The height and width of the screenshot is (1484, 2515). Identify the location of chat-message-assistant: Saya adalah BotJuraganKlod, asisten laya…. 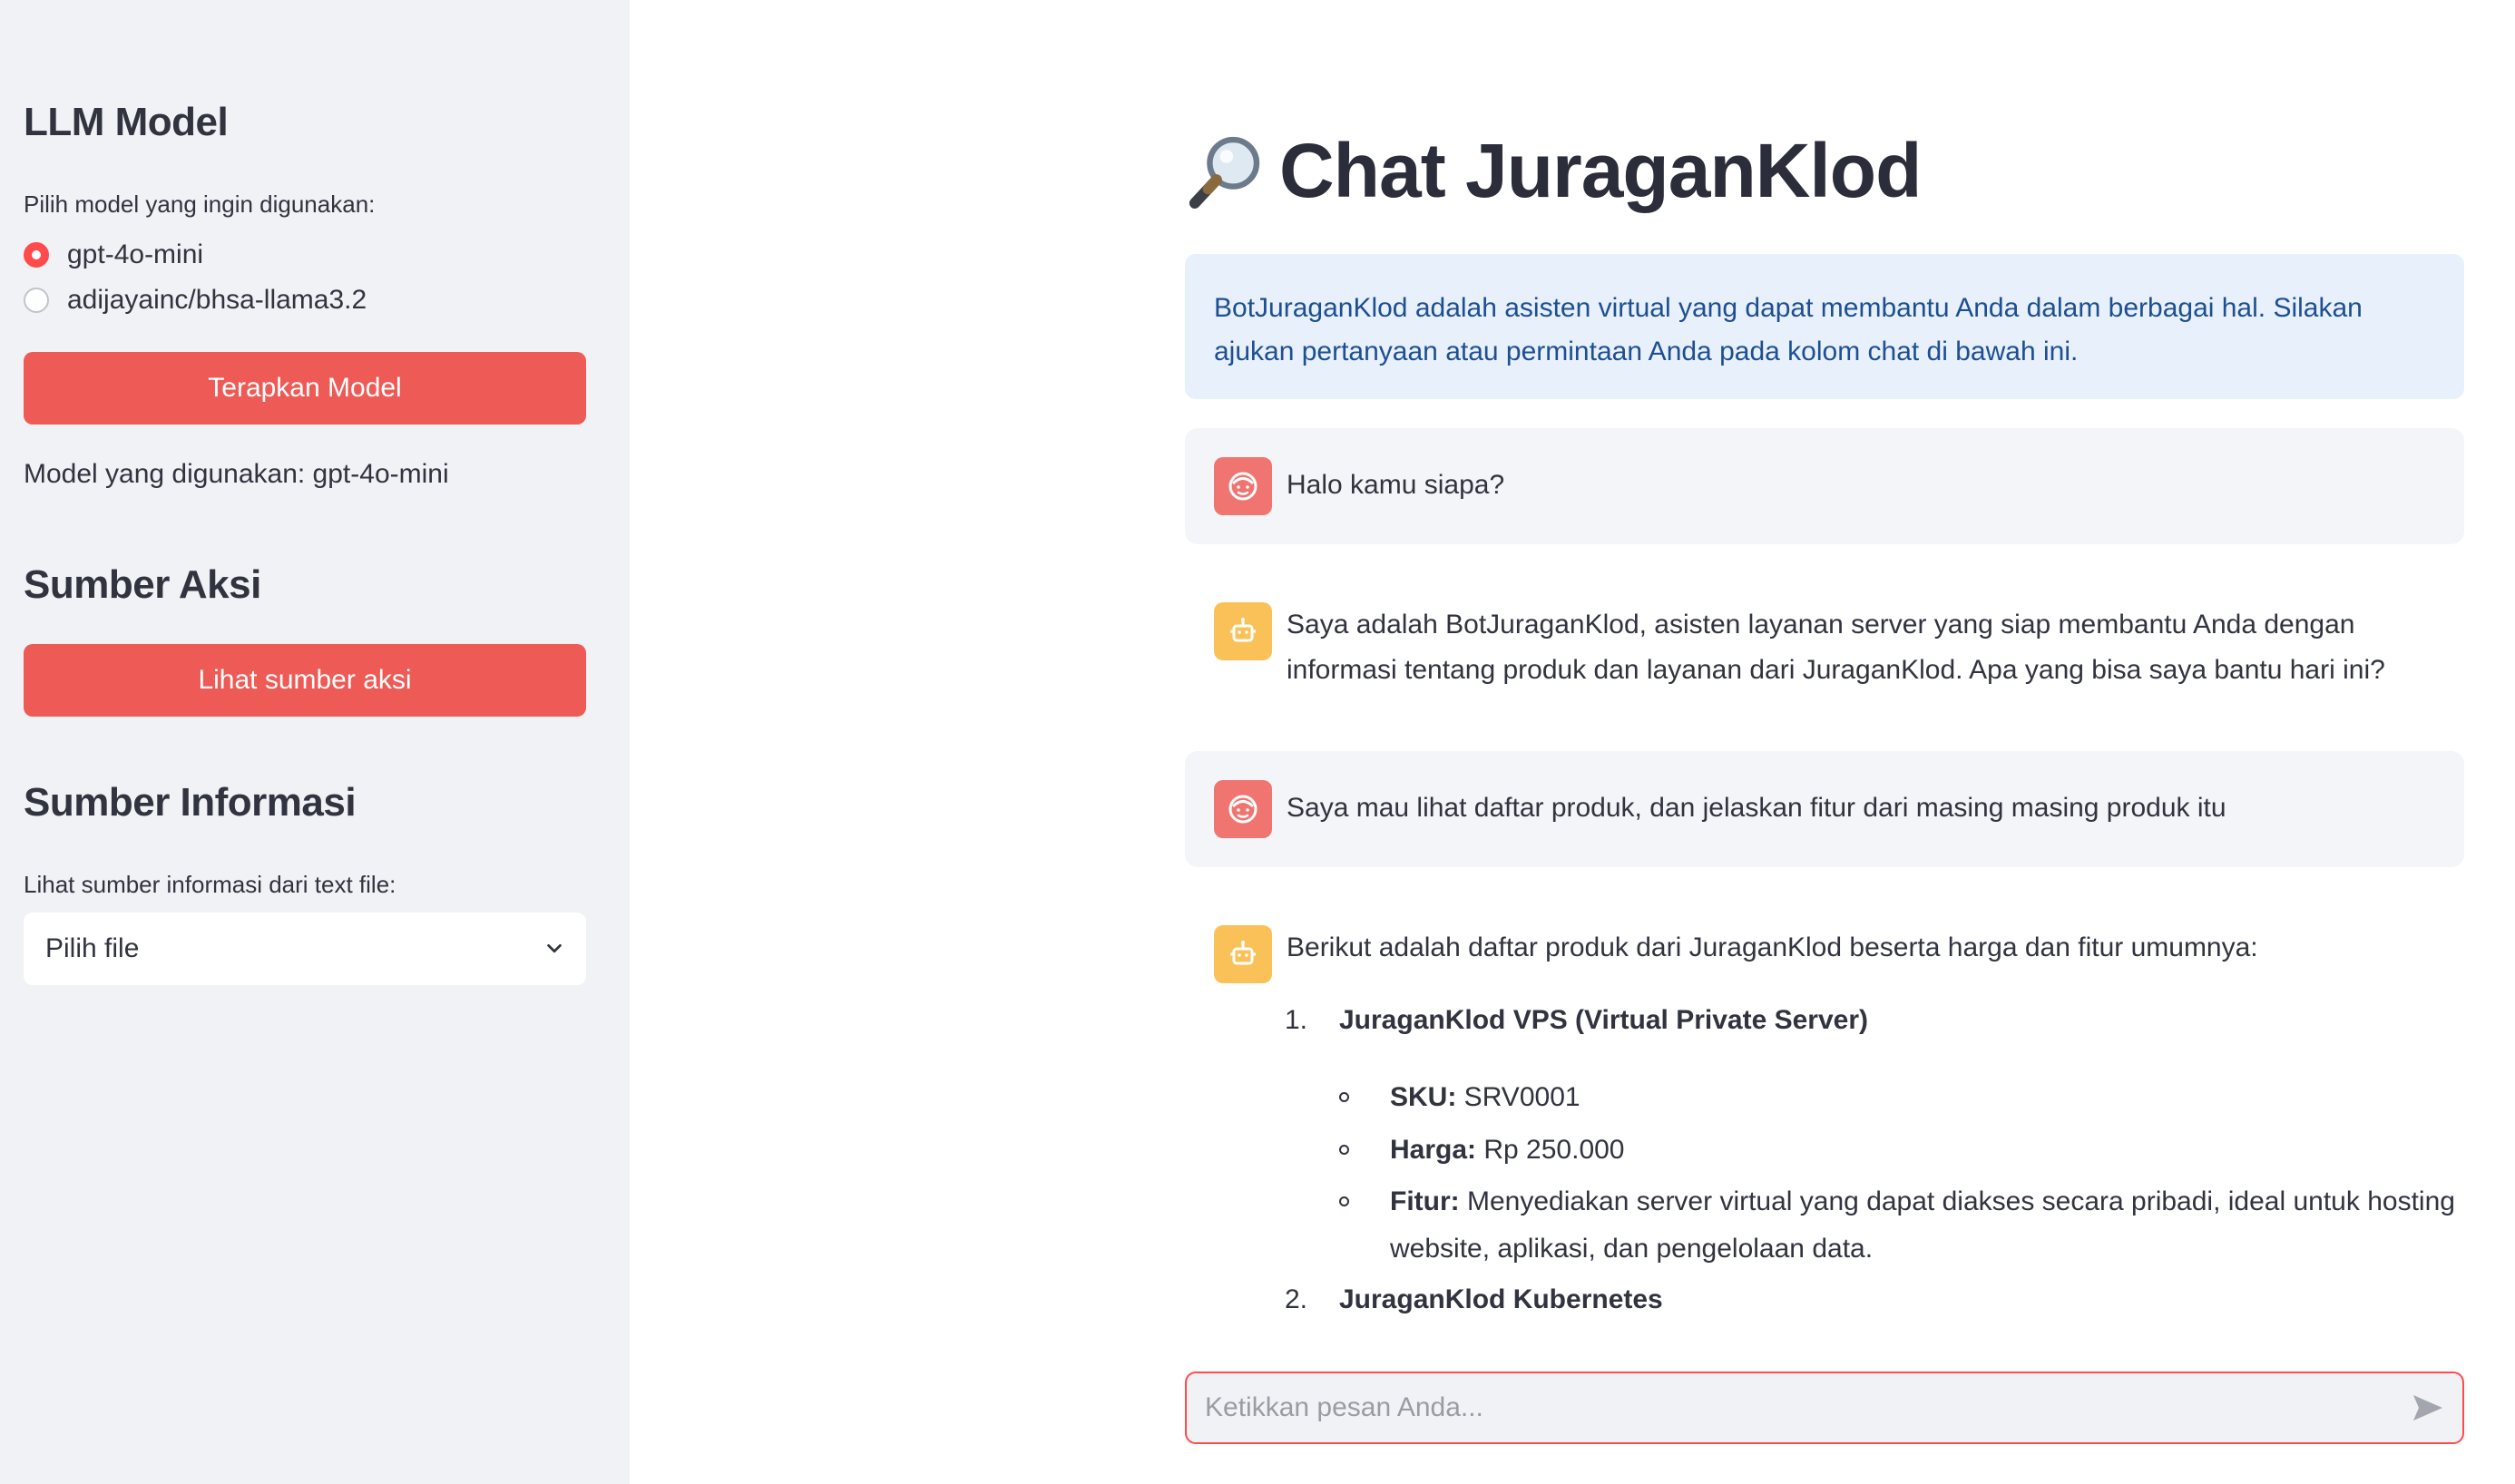
(1824, 642).